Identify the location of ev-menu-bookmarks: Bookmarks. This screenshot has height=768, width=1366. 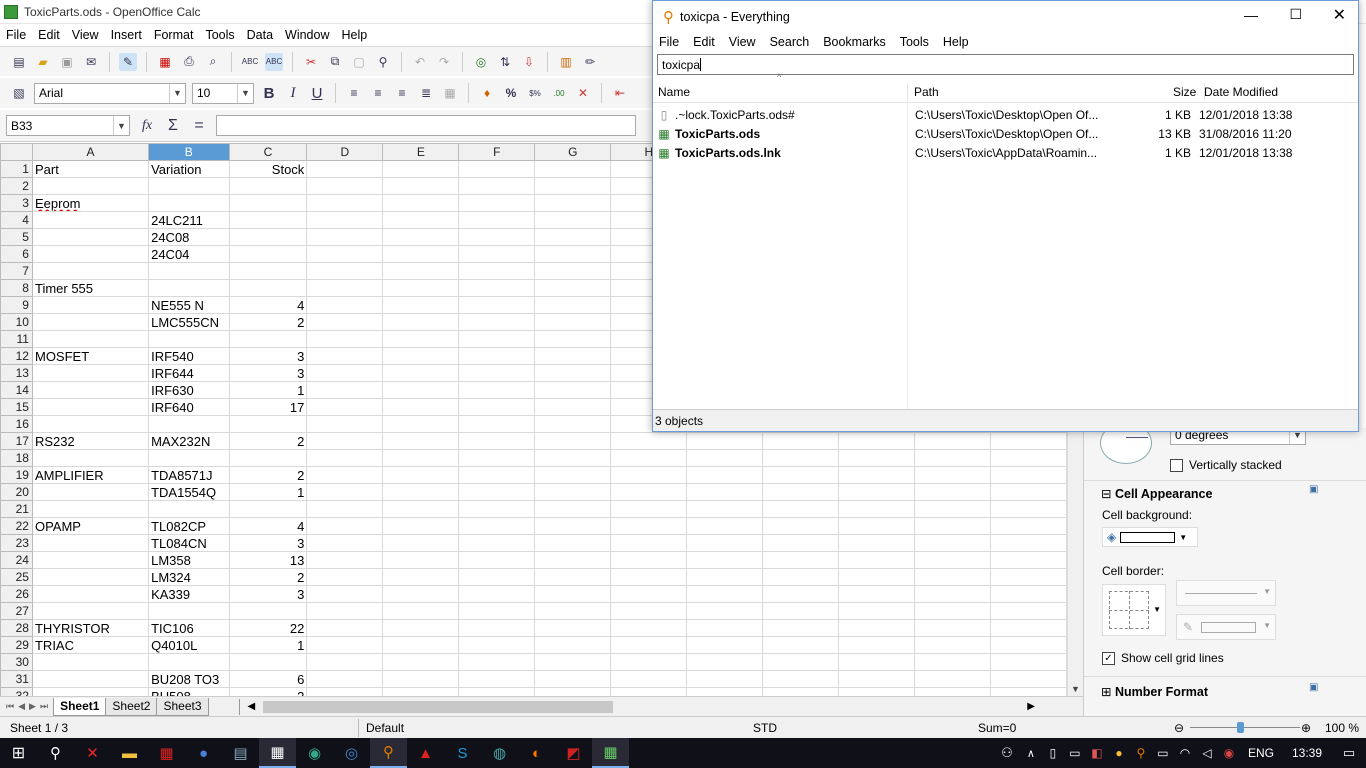
(854, 42).